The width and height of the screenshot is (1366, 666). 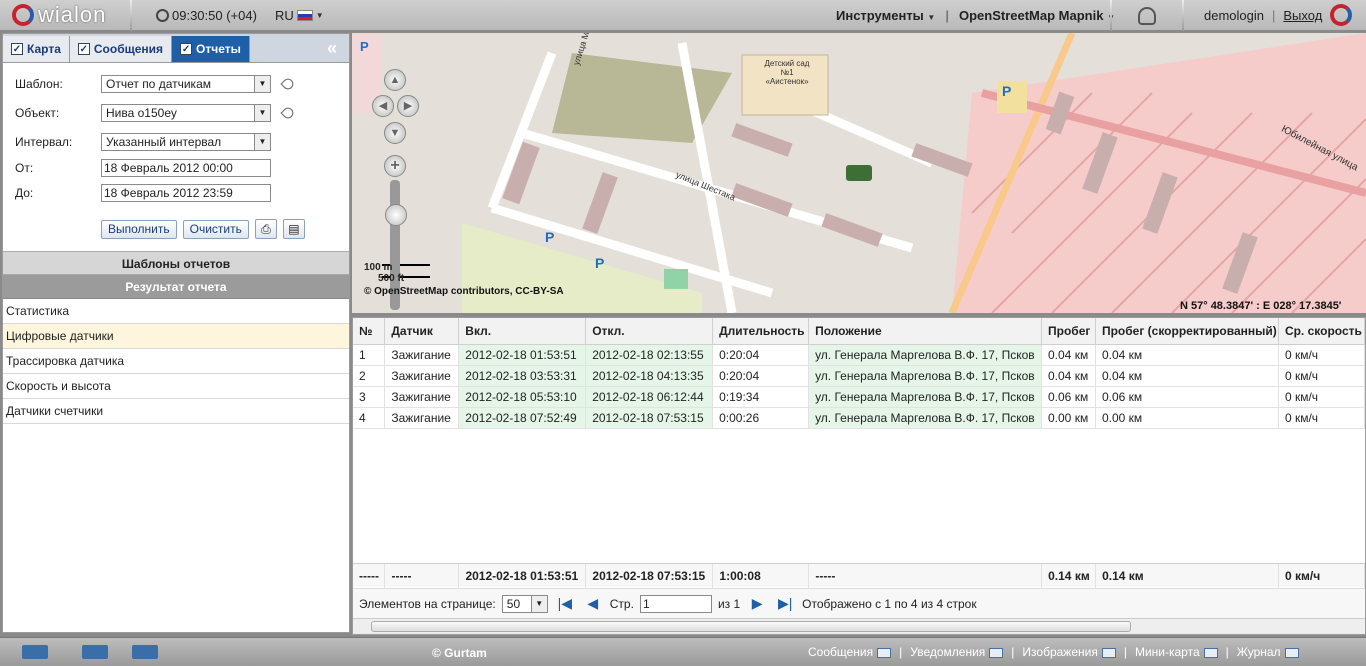 I want to click on interval-select: Указанный интервал ▼, so click(x=186, y=142).